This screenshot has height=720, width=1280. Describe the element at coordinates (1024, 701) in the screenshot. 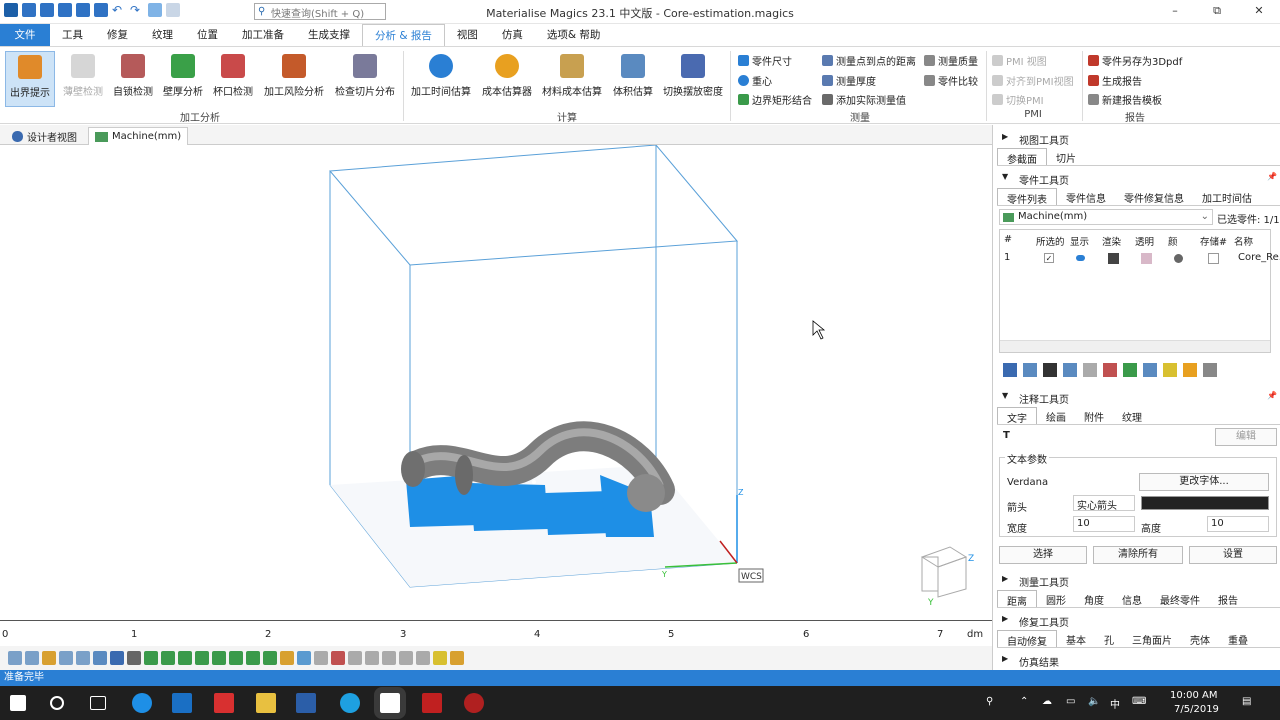

I see `chevron-up-icon: ⌃` at that location.